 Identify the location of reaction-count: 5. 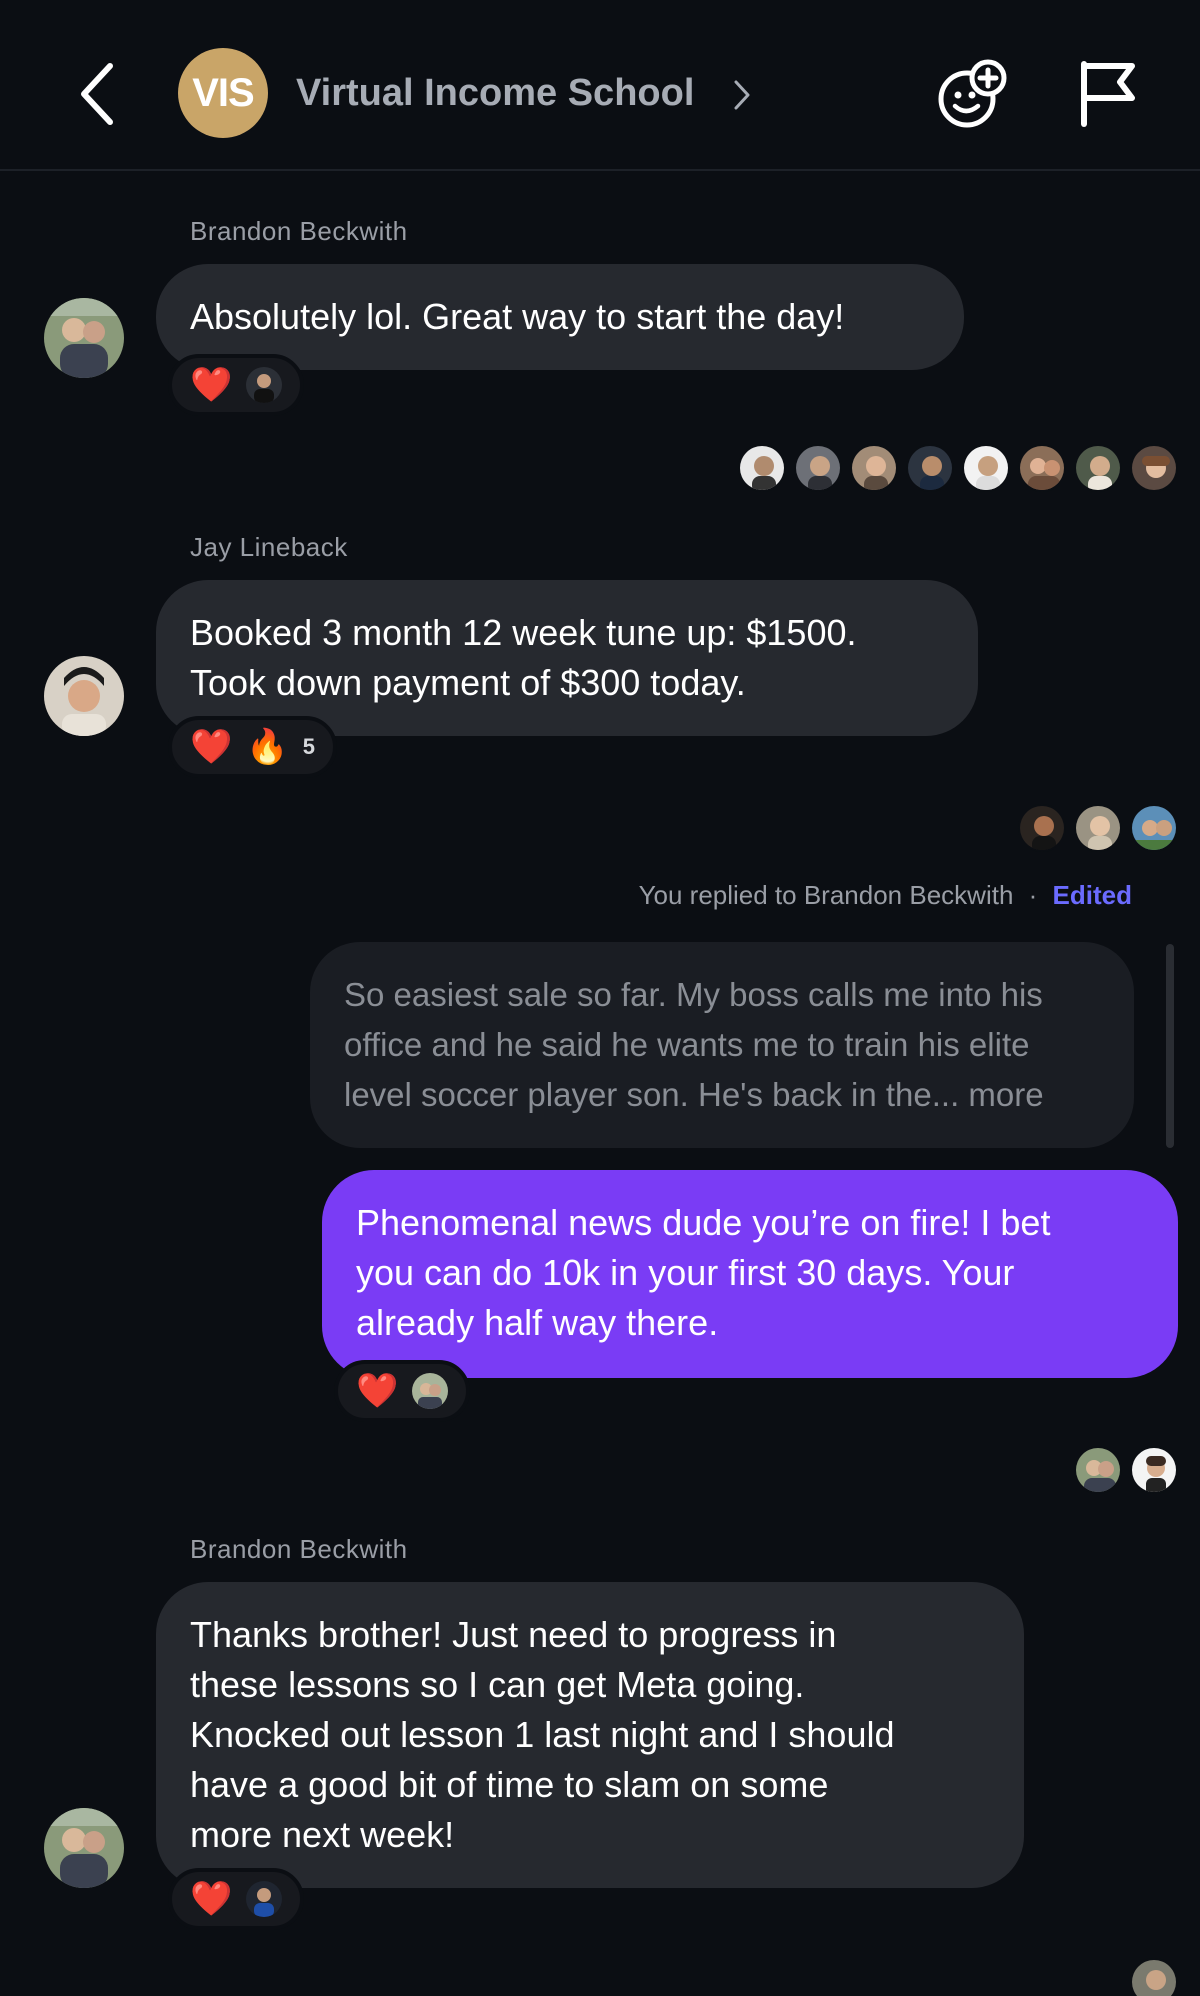
(308, 746).